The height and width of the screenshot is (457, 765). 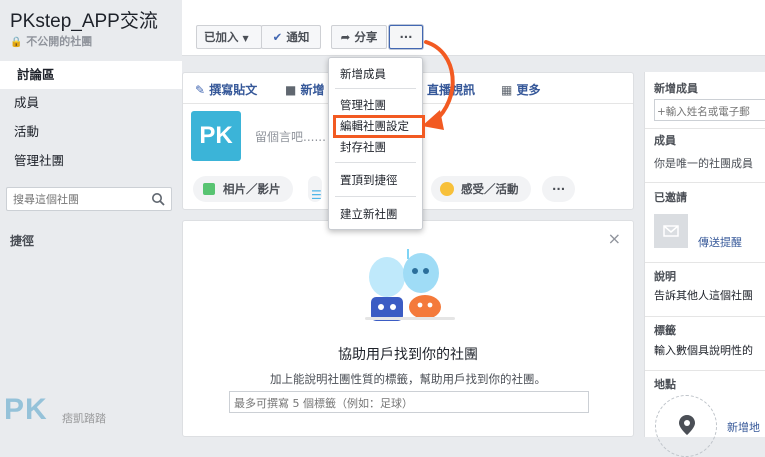 I want to click on header-divider, so click(x=473, y=55).